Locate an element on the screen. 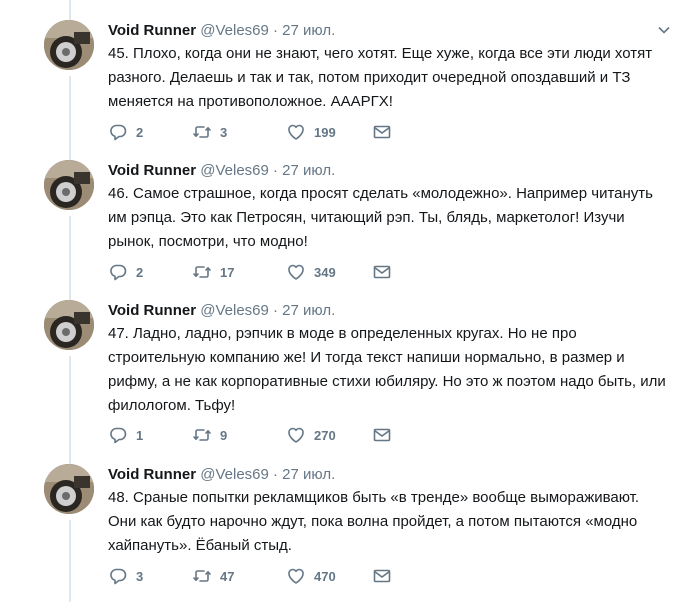 The height and width of the screenshot is (602, 700). retweet-button: 9 is located at coordinates (209, 435).